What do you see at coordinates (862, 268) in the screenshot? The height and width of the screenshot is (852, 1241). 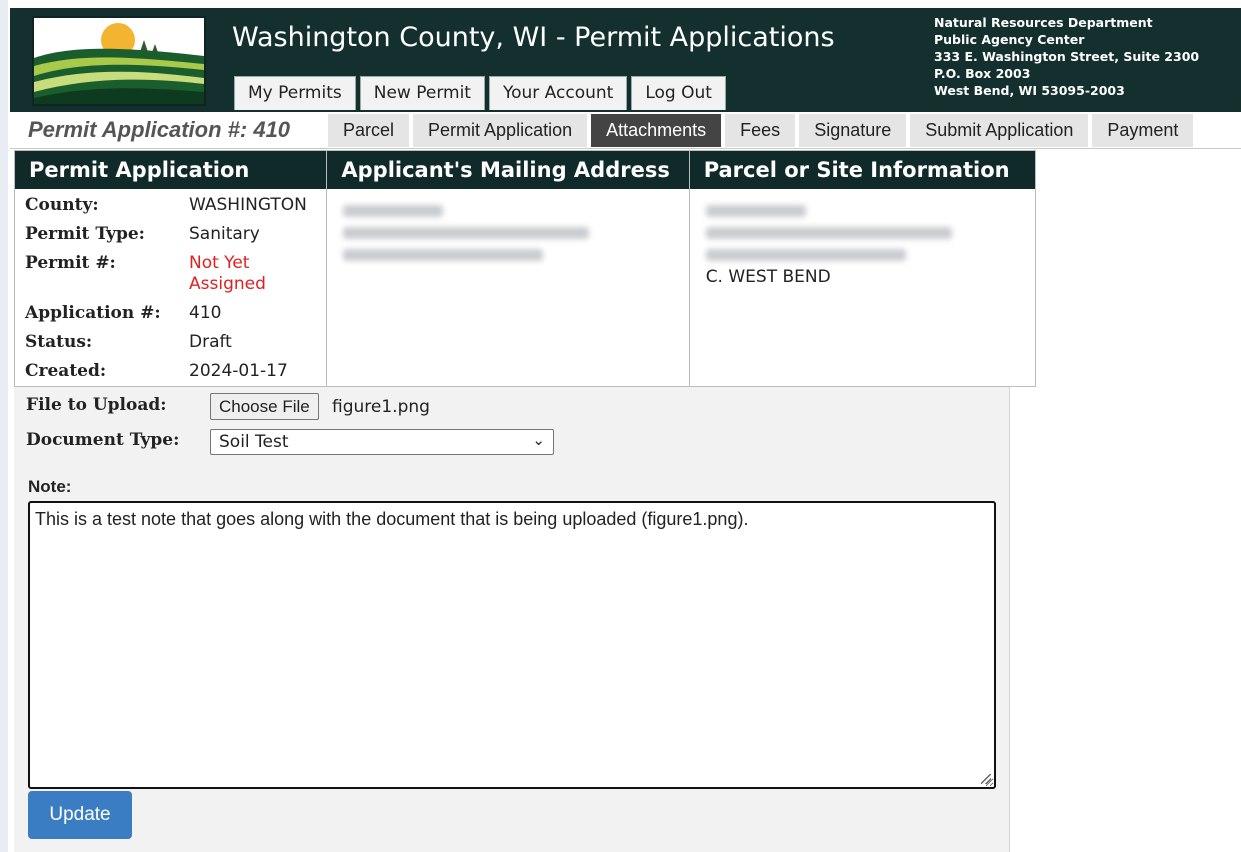 I see `site-information-panel: Parcel or Site Information C. WEST BEND` at bounding box center [862, 268].